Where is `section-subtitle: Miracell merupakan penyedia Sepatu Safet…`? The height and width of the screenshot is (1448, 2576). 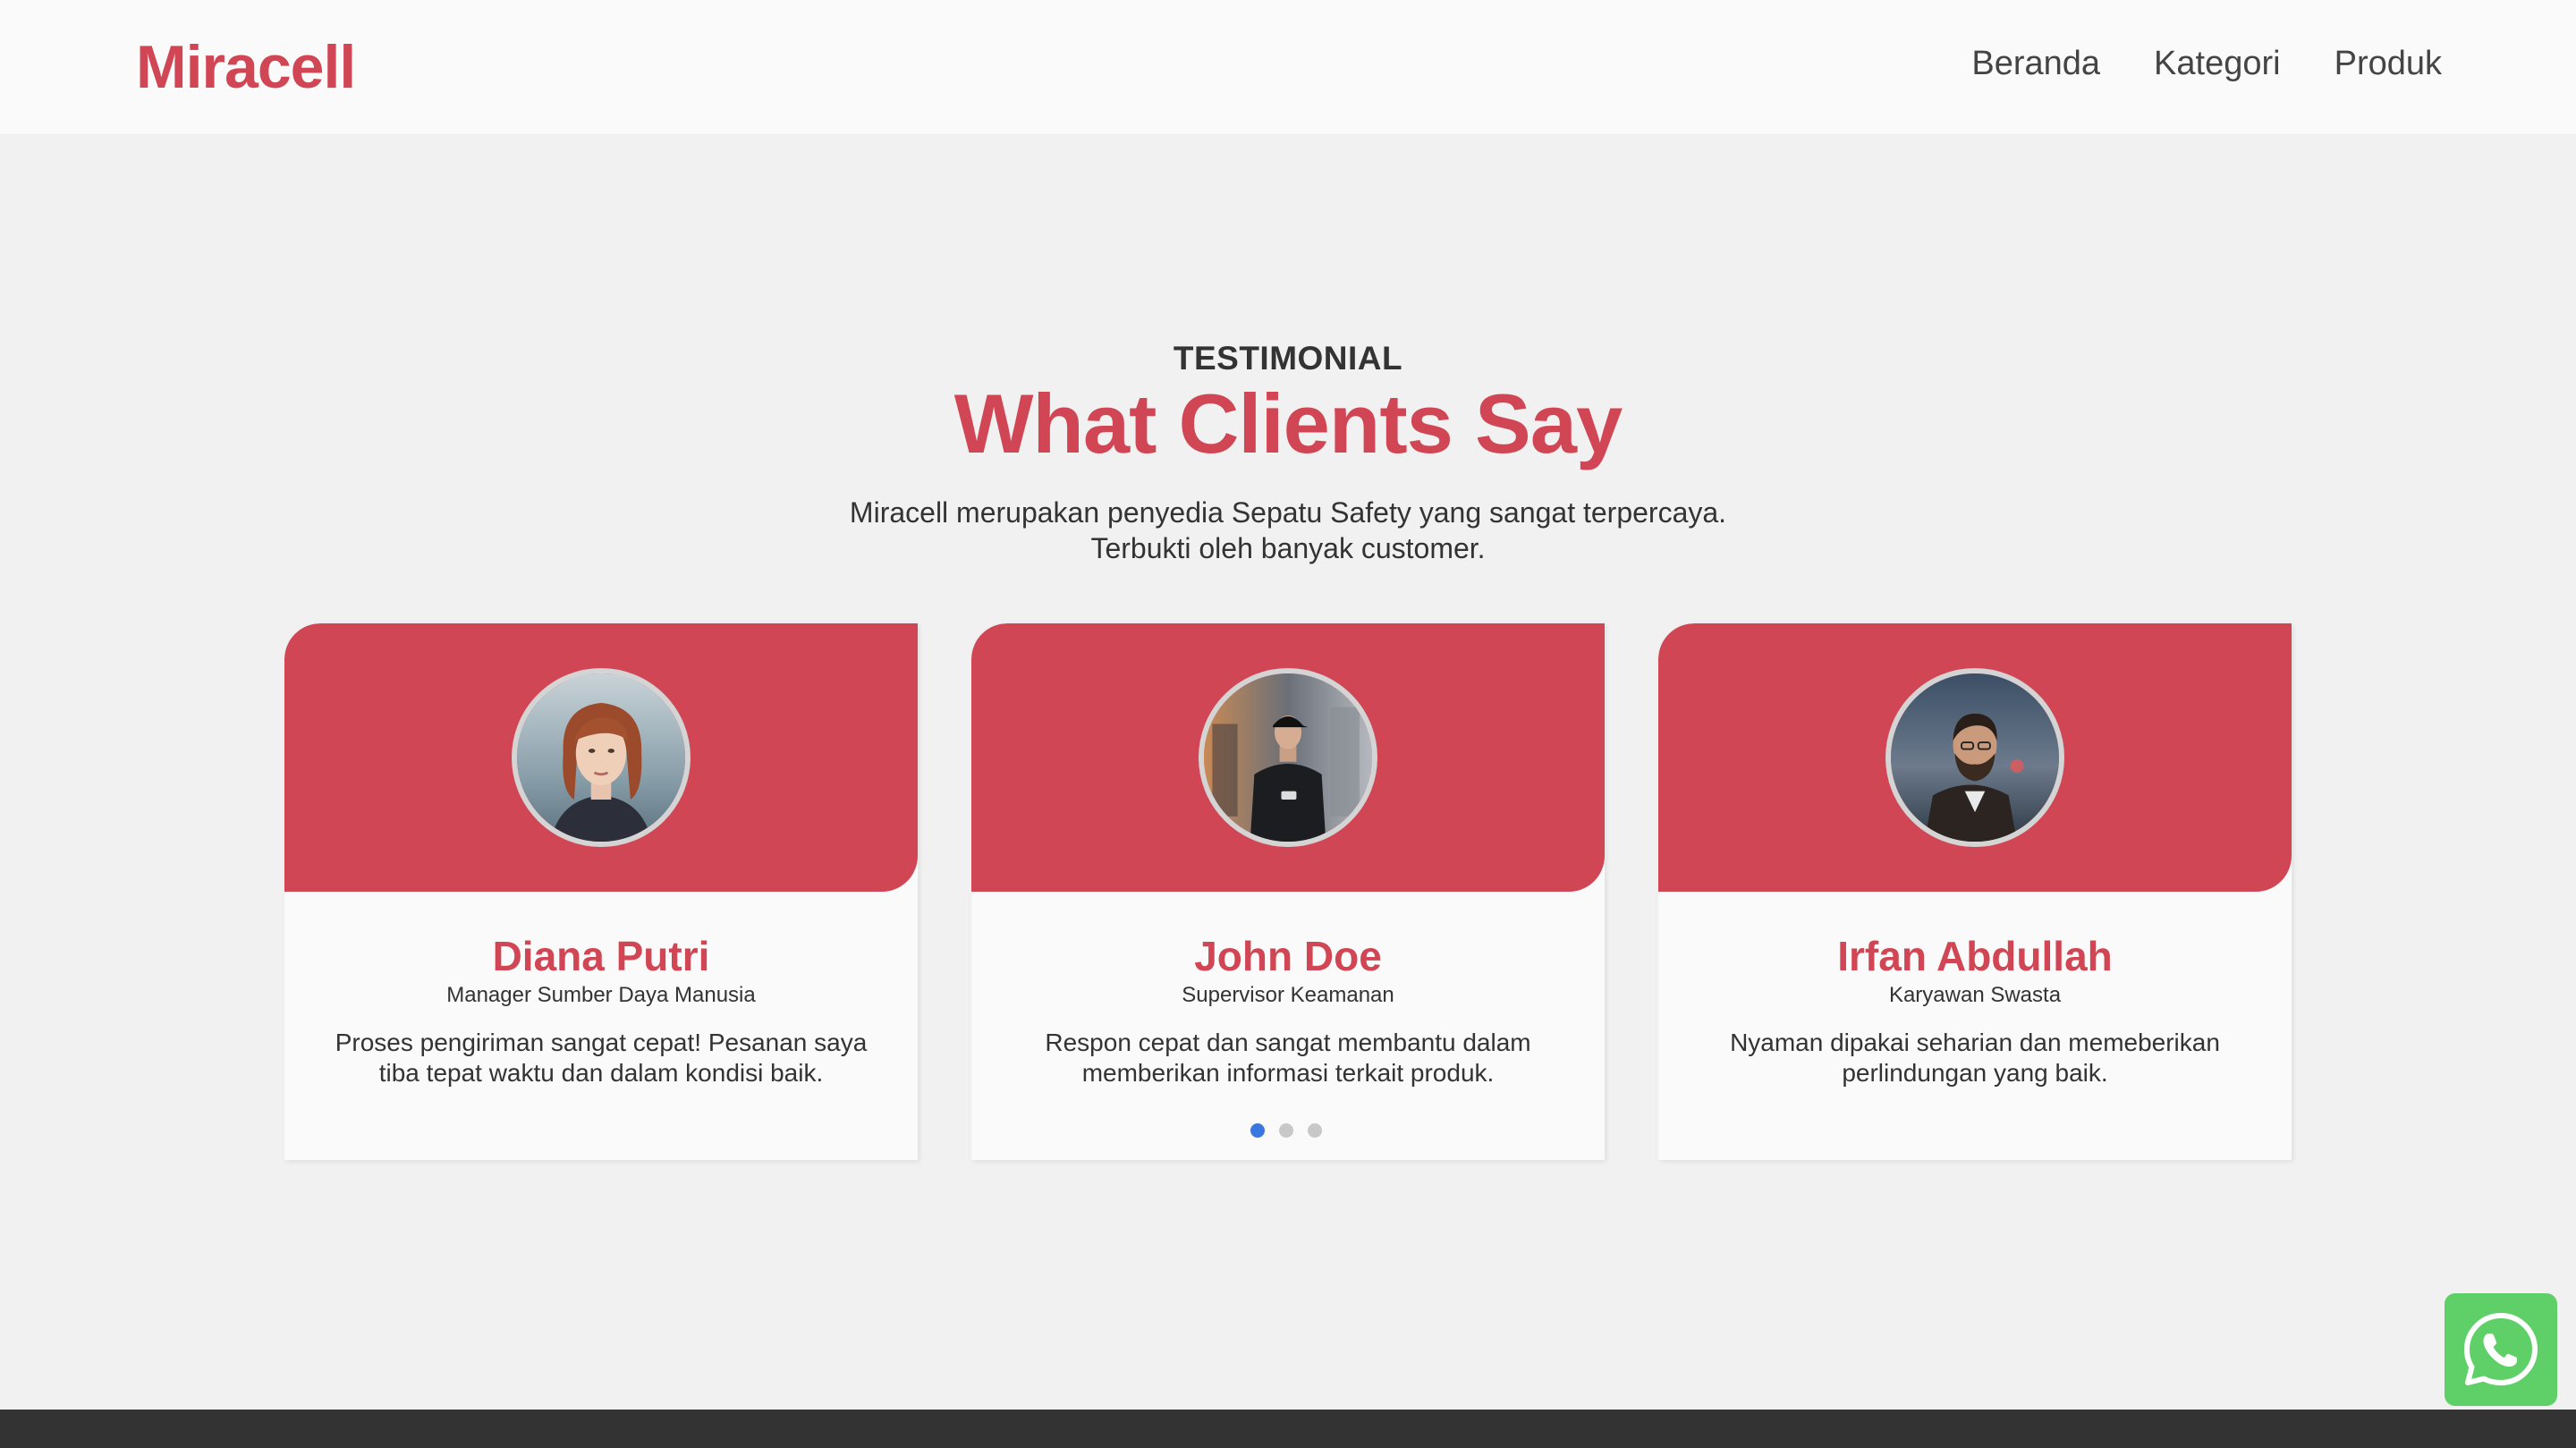
section-subtitle: Miracell merupakan penyedia Sepatu Safet… is located at coordinates (1288, 530).